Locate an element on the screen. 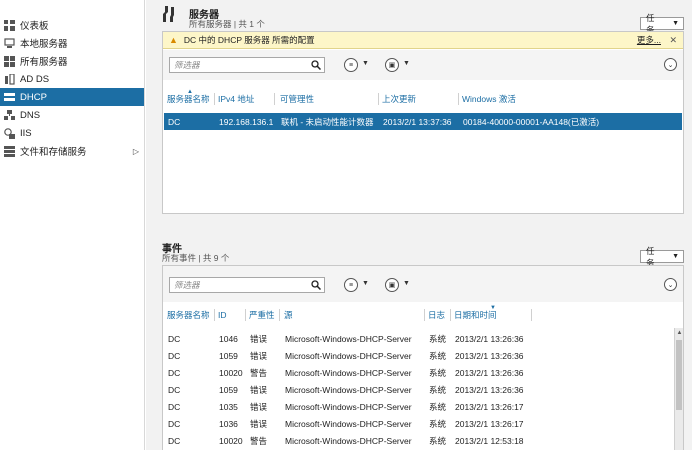 Image resolution: width=692 pixels, height=450 pixels. sidebar-item-all-servers: 所有服务器 is located at coordinates (72, 61).